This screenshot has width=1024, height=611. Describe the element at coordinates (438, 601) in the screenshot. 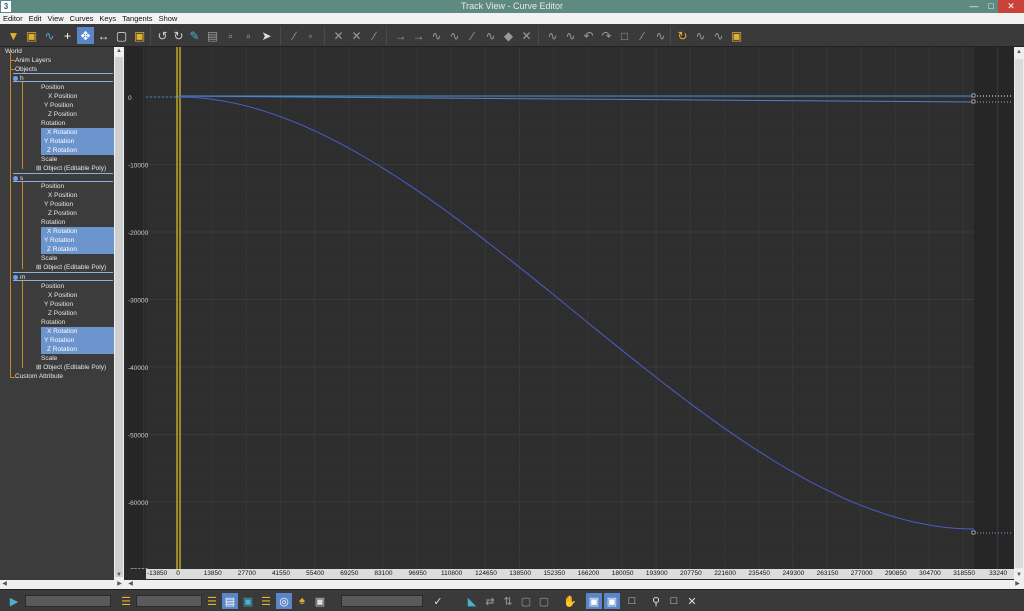

I see `key-stats-icon: ✓` at that location.